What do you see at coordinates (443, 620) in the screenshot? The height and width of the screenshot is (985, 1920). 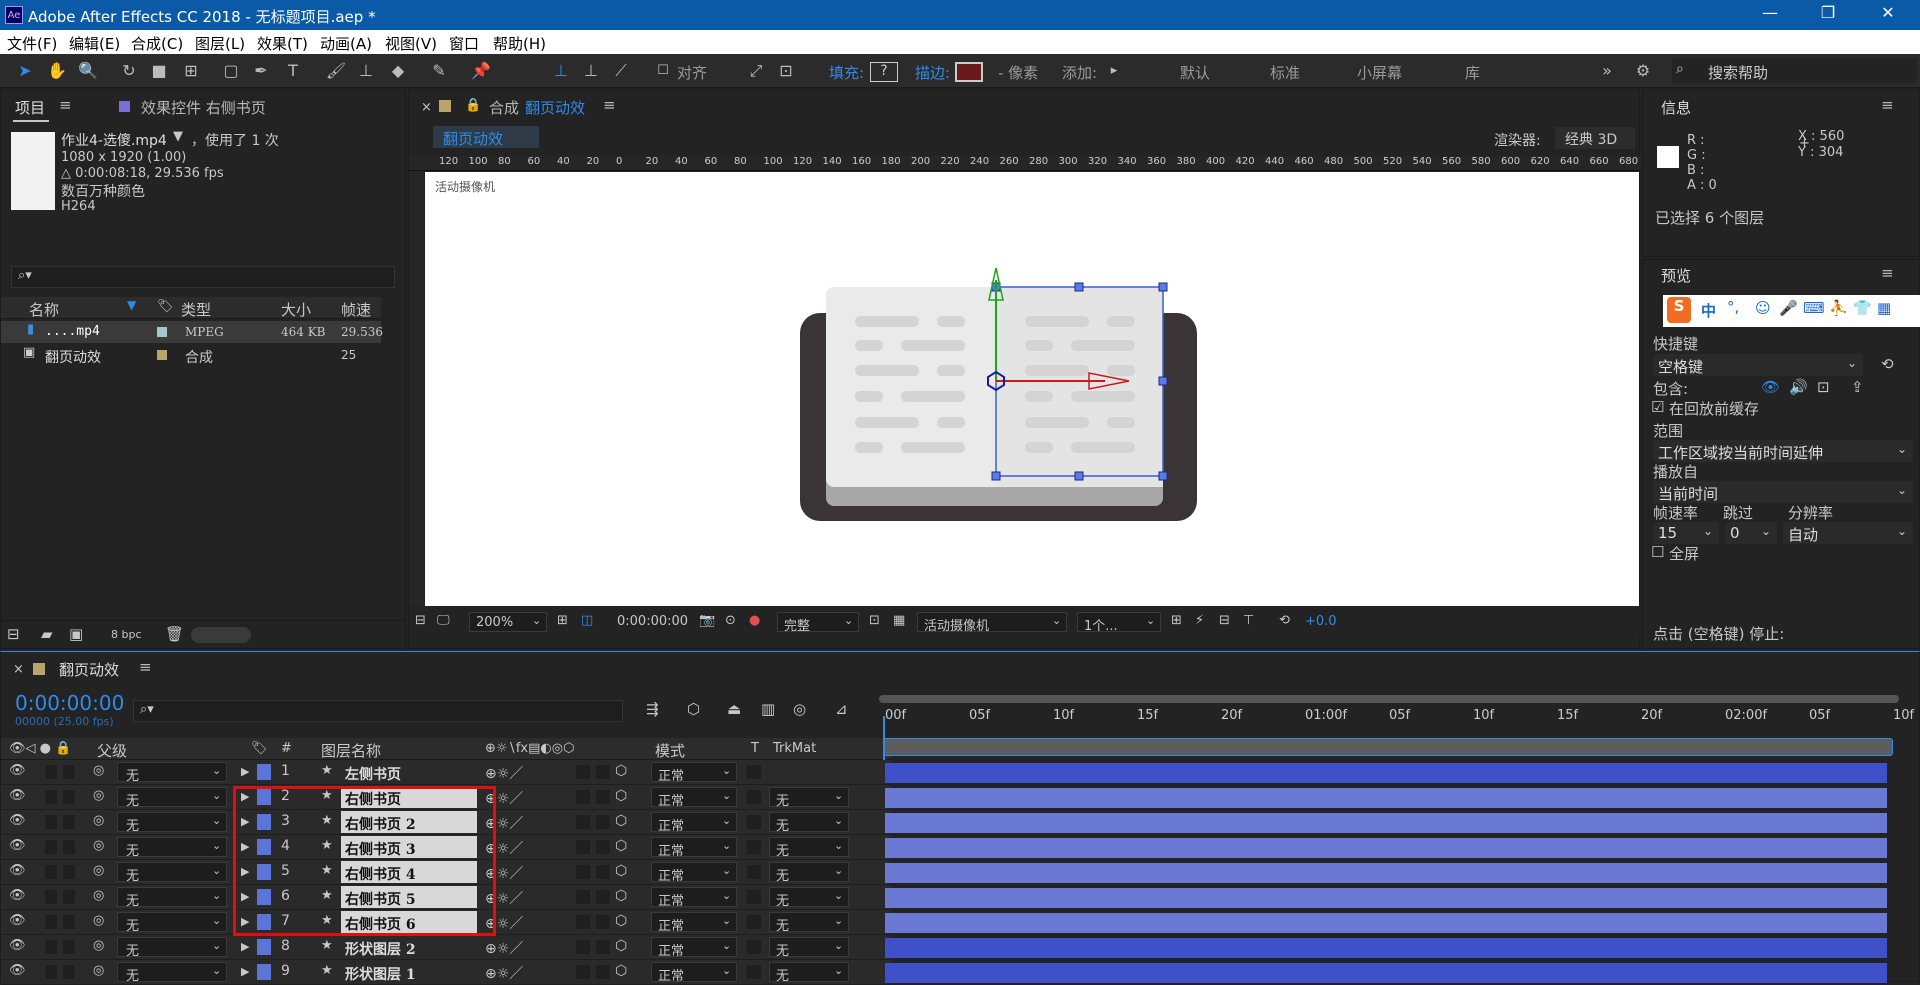 I see `monitor-icon: 🖵` at bounding box center [443, 620].